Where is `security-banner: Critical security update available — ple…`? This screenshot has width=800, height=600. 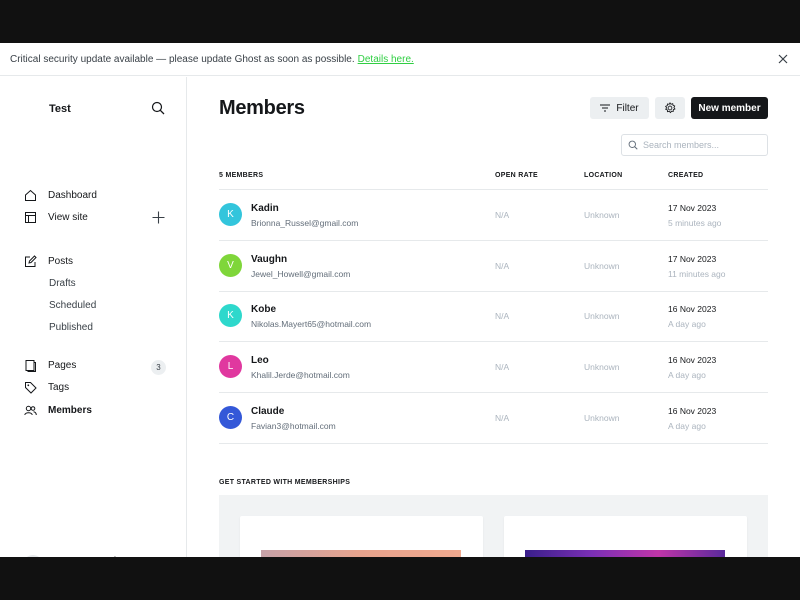
security-banner: Critical security update available — ple… is located at coordinates (400, 59).